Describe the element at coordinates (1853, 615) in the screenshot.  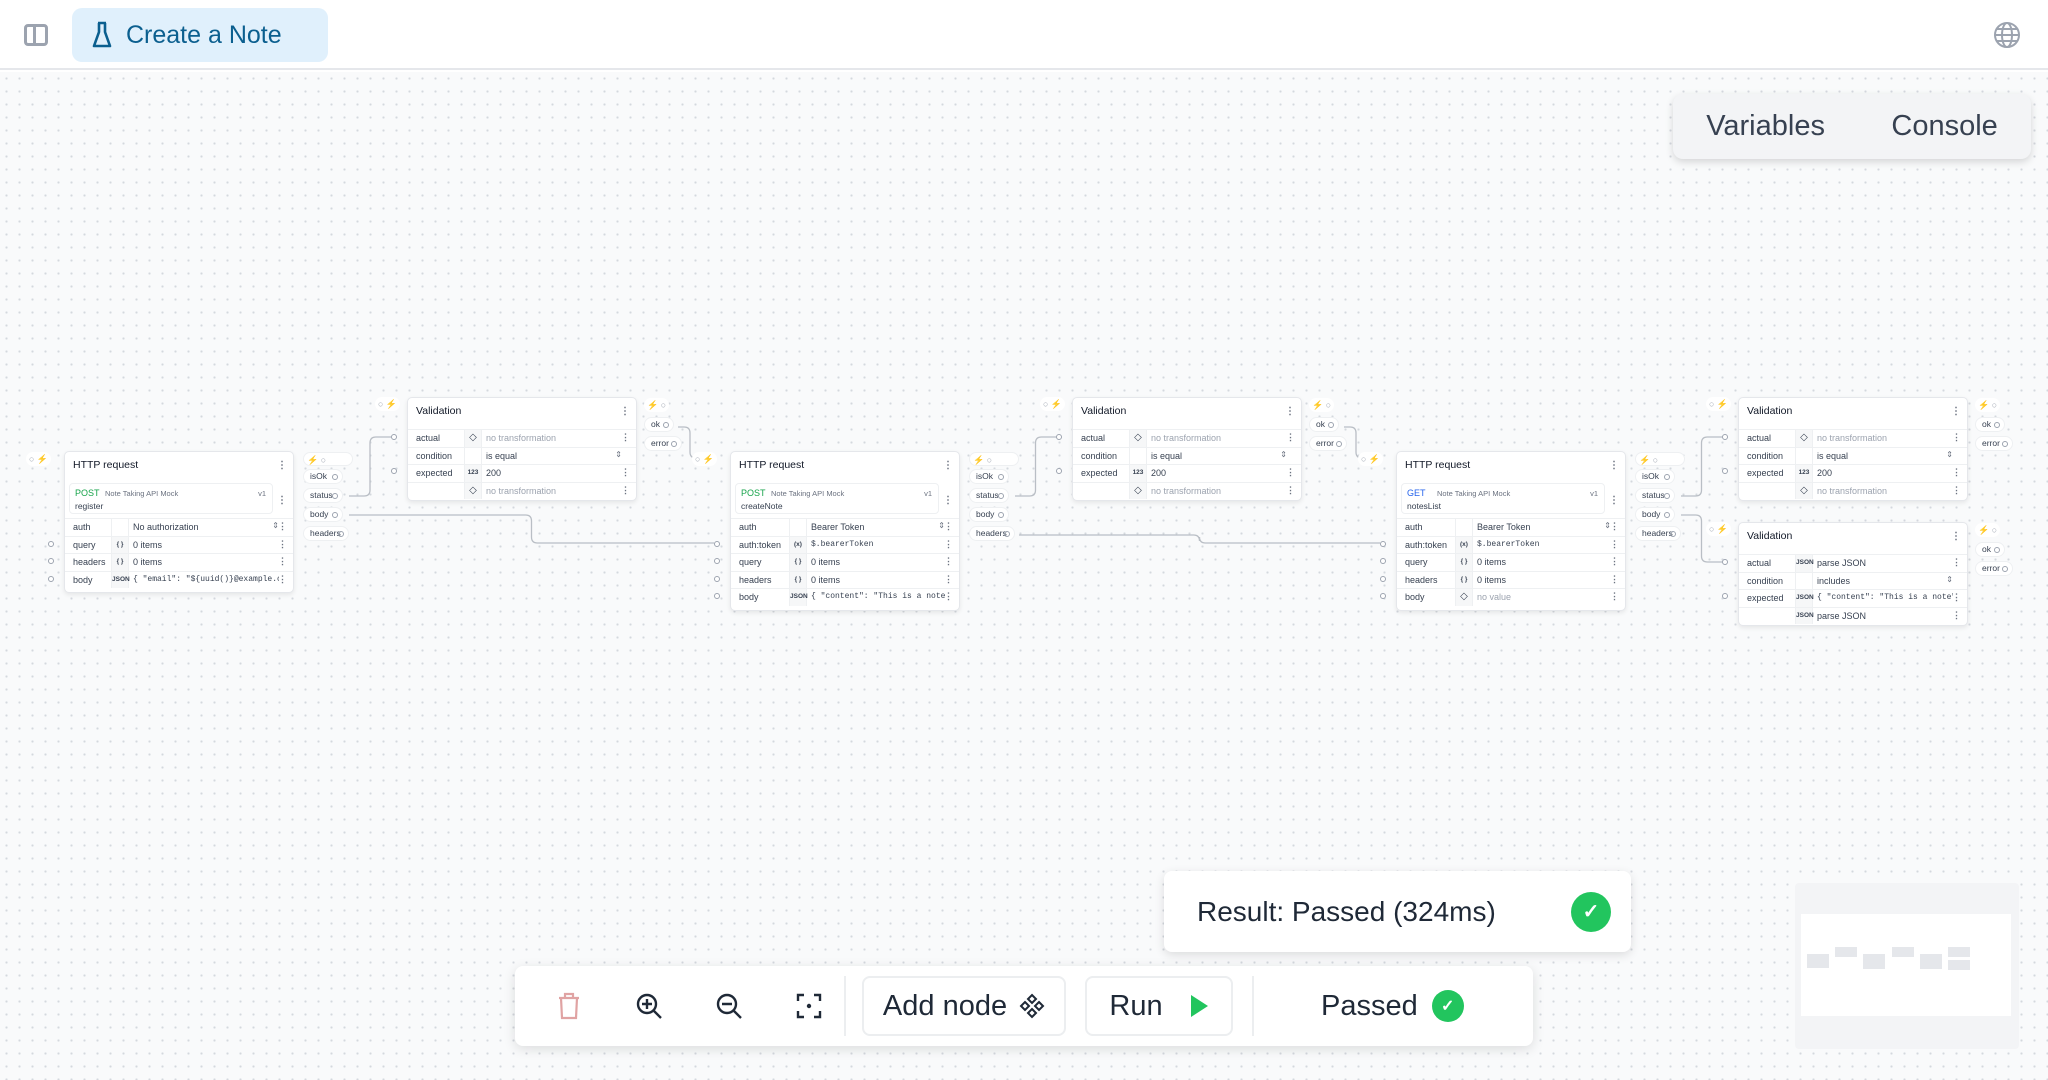
I see `node-row-transform: JSON parse JSON ⋮` at that location.